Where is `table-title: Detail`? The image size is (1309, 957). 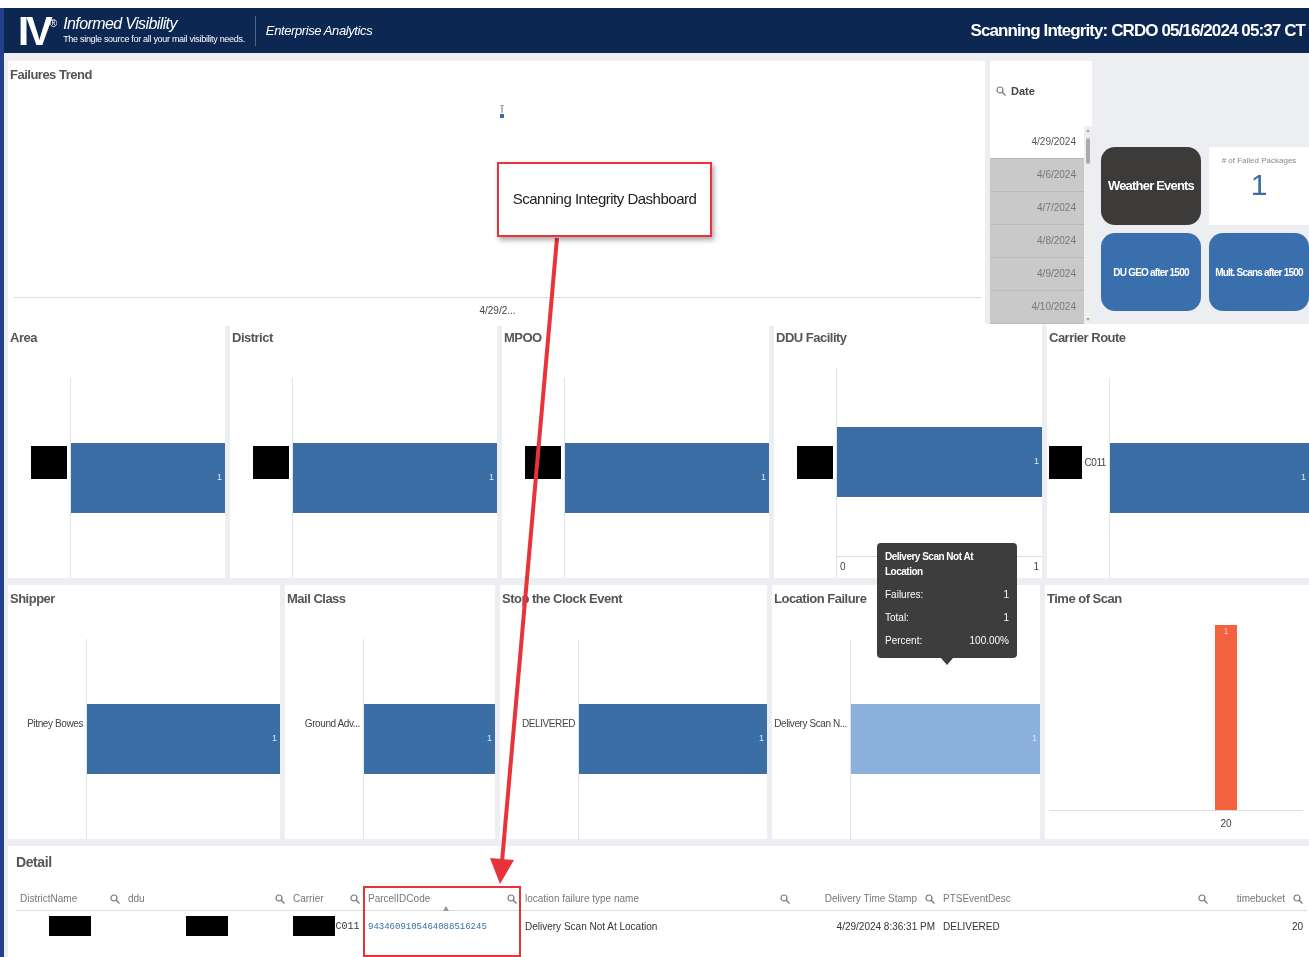
table-title: Detail is located at coordinates (34, 862).